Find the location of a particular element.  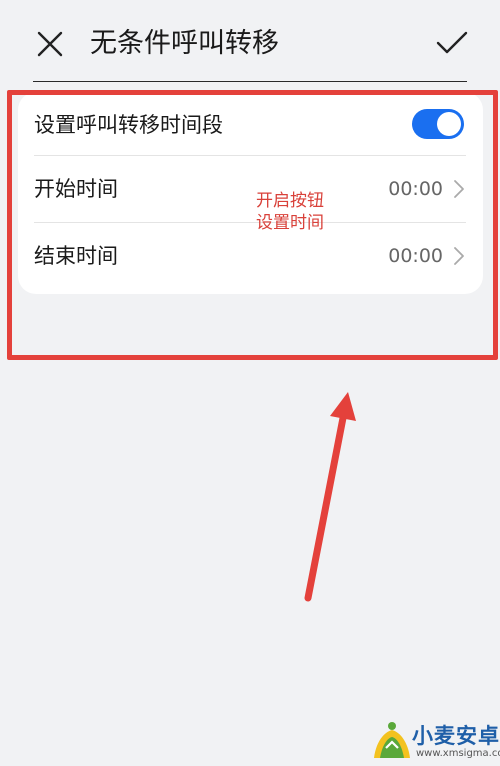

checkmark-icon is located at coordinates (452, 42).